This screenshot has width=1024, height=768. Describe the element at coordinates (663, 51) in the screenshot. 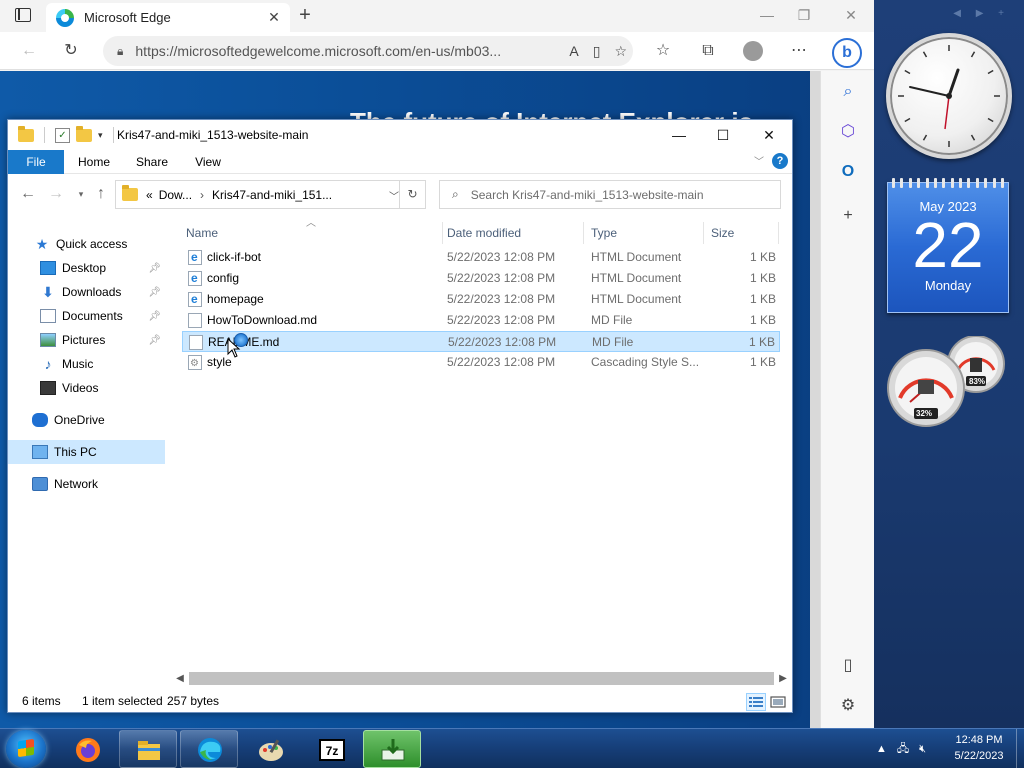

I see `favorites-icon: ☆` at that location.